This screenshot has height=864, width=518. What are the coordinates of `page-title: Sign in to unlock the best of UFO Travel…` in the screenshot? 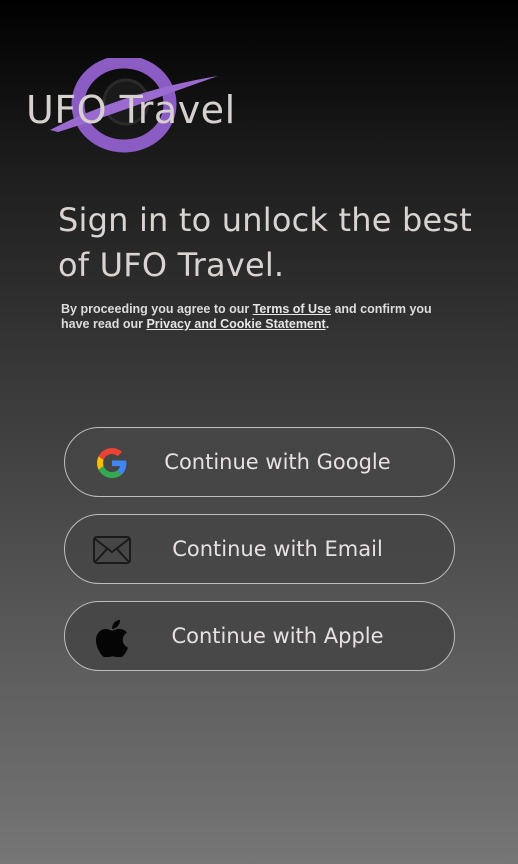 It's located at (268, 243).